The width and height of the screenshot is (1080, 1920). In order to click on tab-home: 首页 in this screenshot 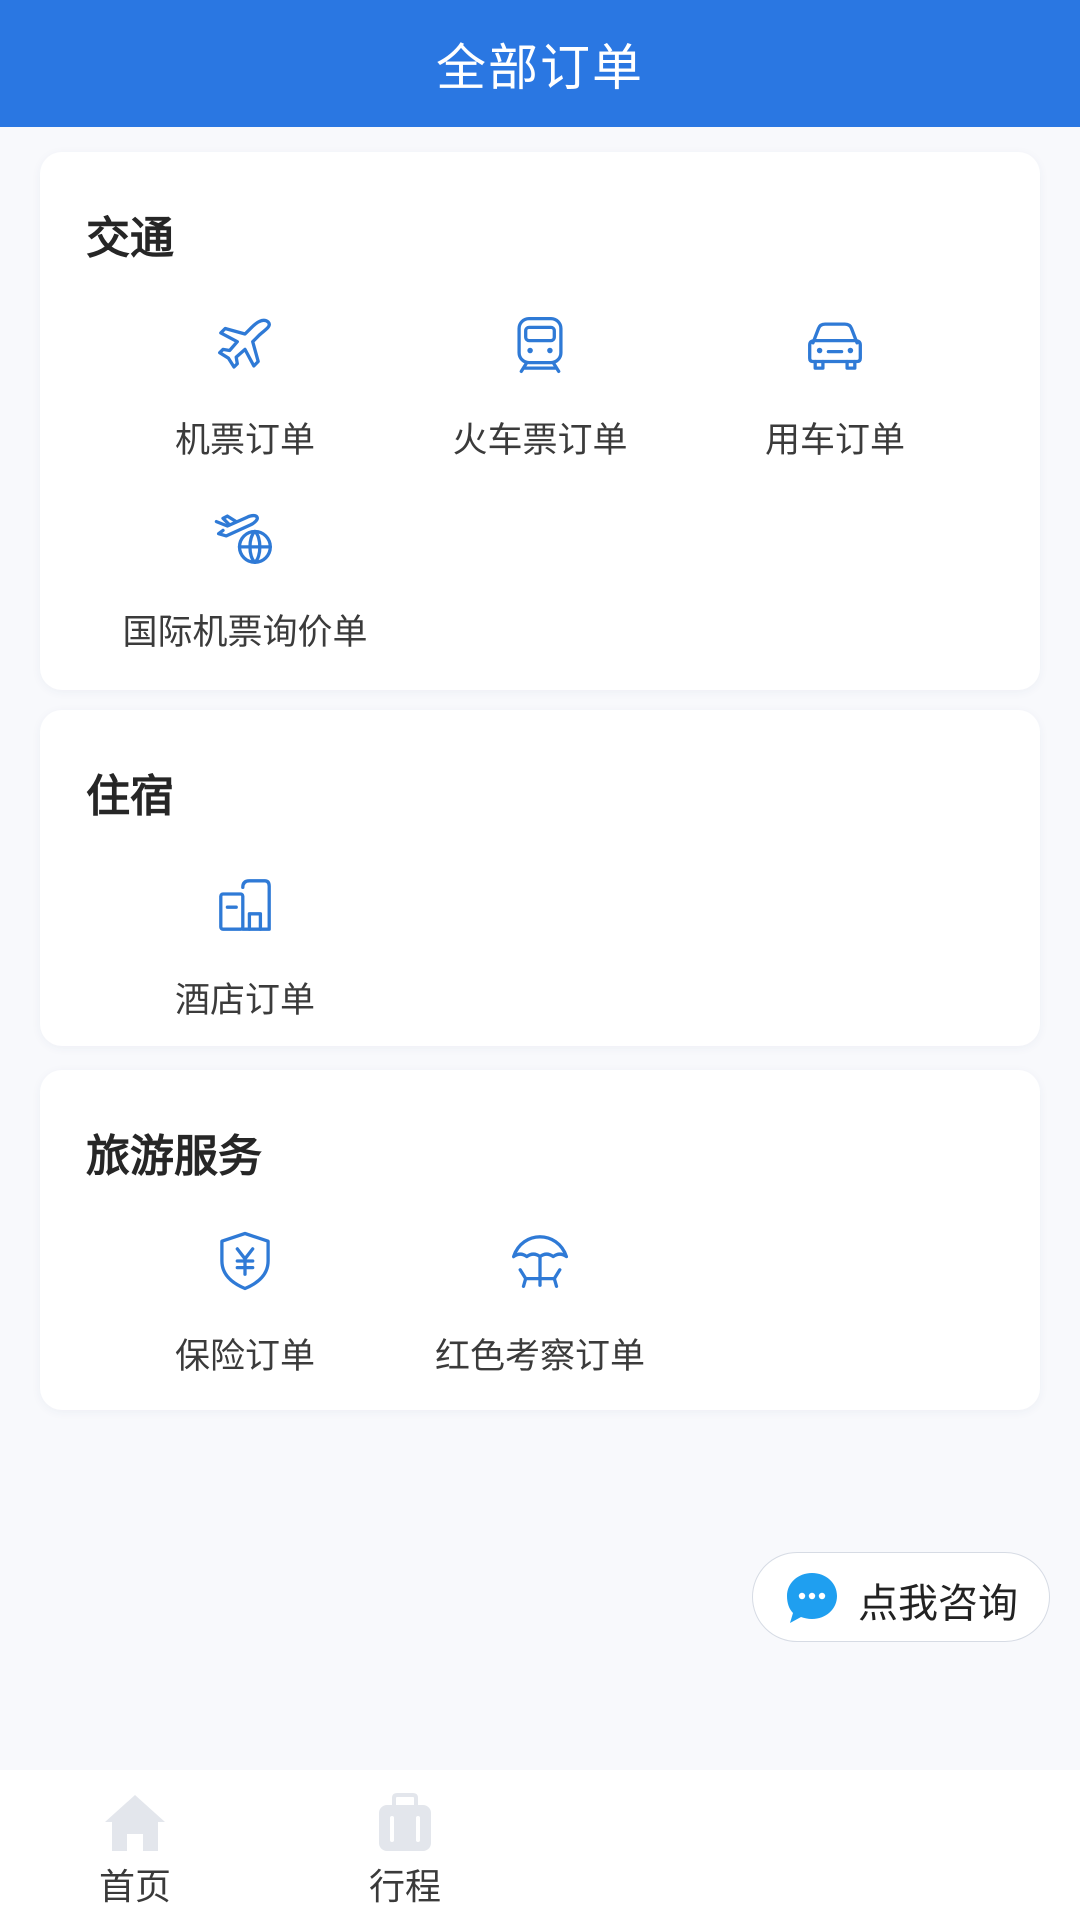, I will do `click(135, 1845)`.